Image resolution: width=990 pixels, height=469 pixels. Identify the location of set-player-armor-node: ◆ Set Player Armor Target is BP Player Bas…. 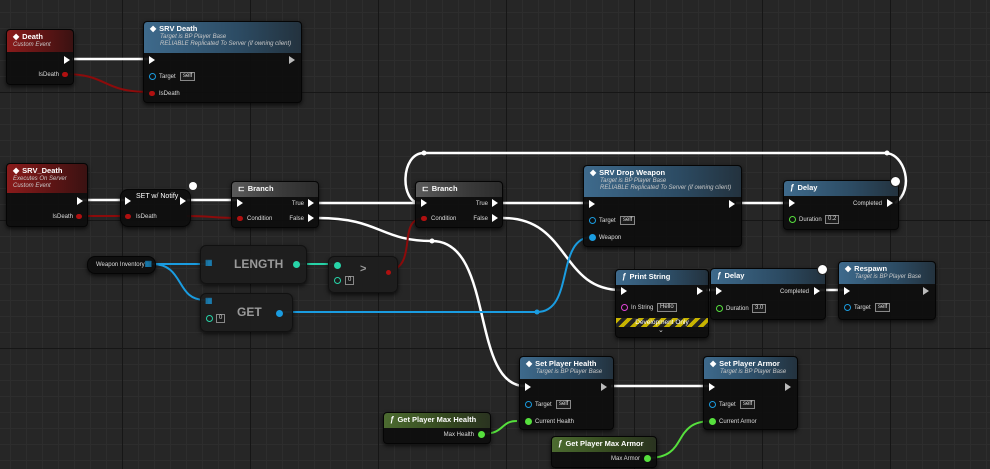
(750, 393).